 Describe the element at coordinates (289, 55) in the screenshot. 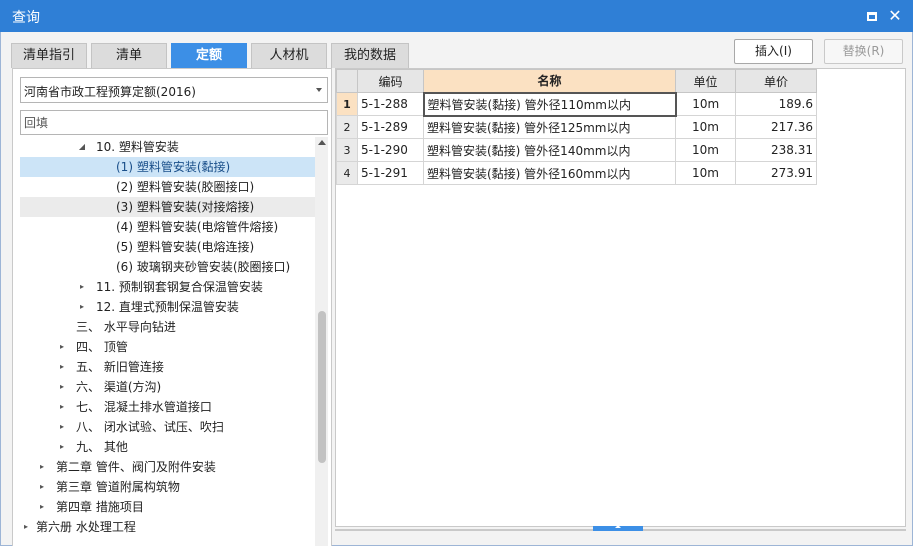

I see `tab-labor-material-machine: 人材机` at that location.